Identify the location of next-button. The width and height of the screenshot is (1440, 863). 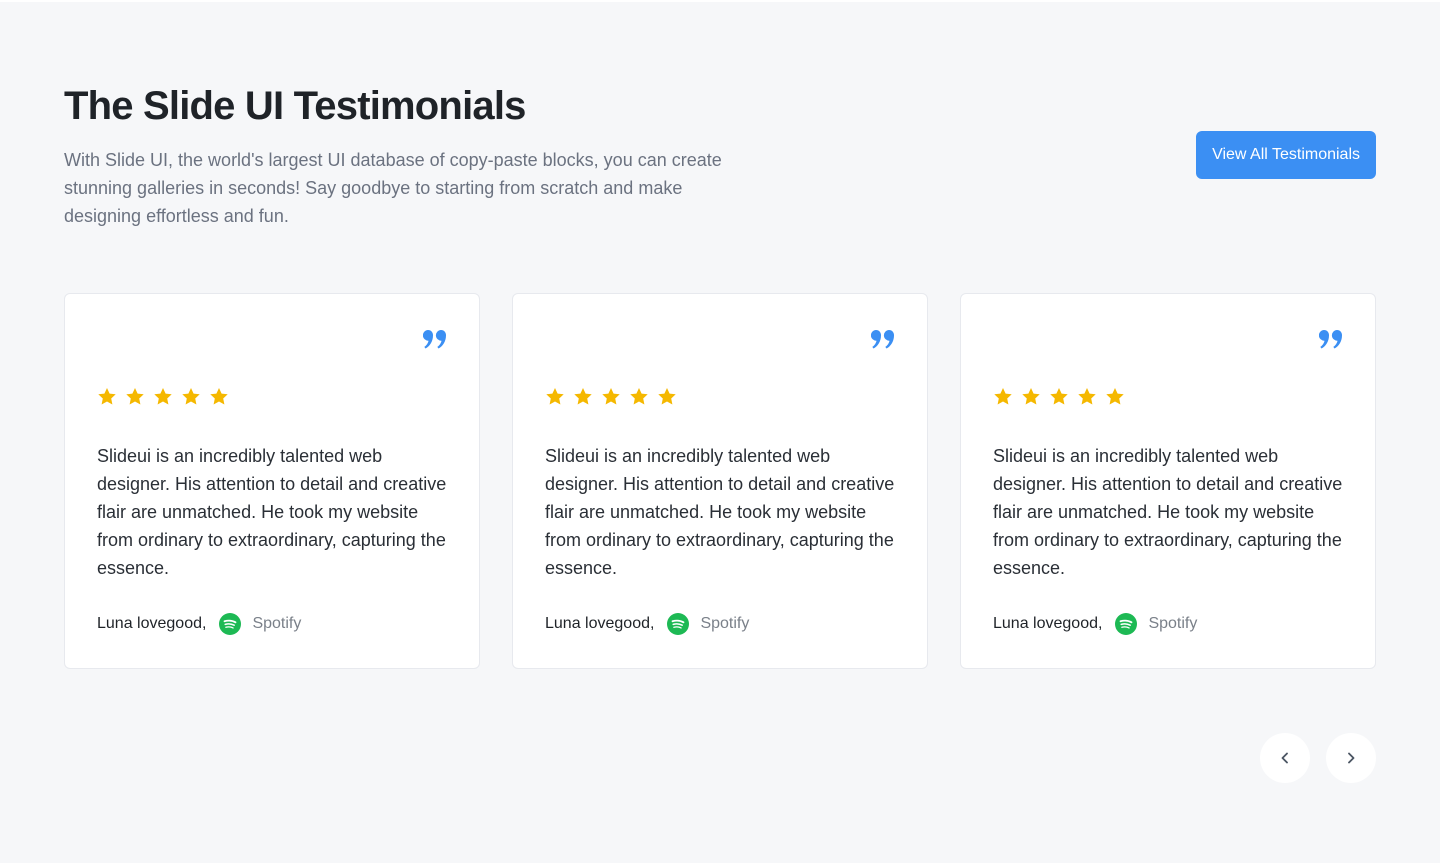
(1351, 758).